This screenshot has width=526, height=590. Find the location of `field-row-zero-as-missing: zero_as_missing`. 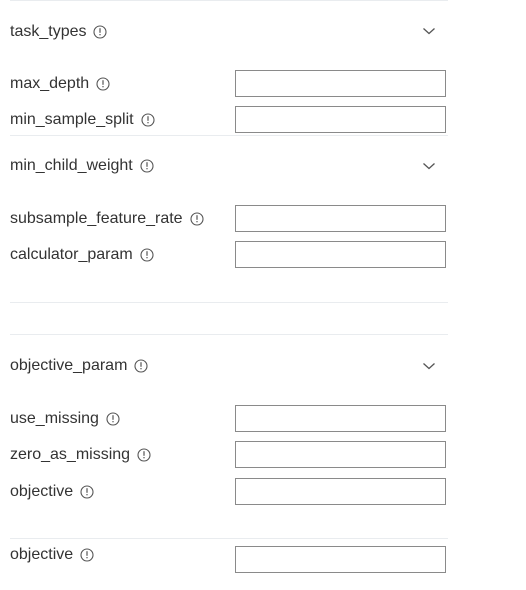

field-row-zero-as-missing: zero_as_missing is located at coordinates (80, 455).